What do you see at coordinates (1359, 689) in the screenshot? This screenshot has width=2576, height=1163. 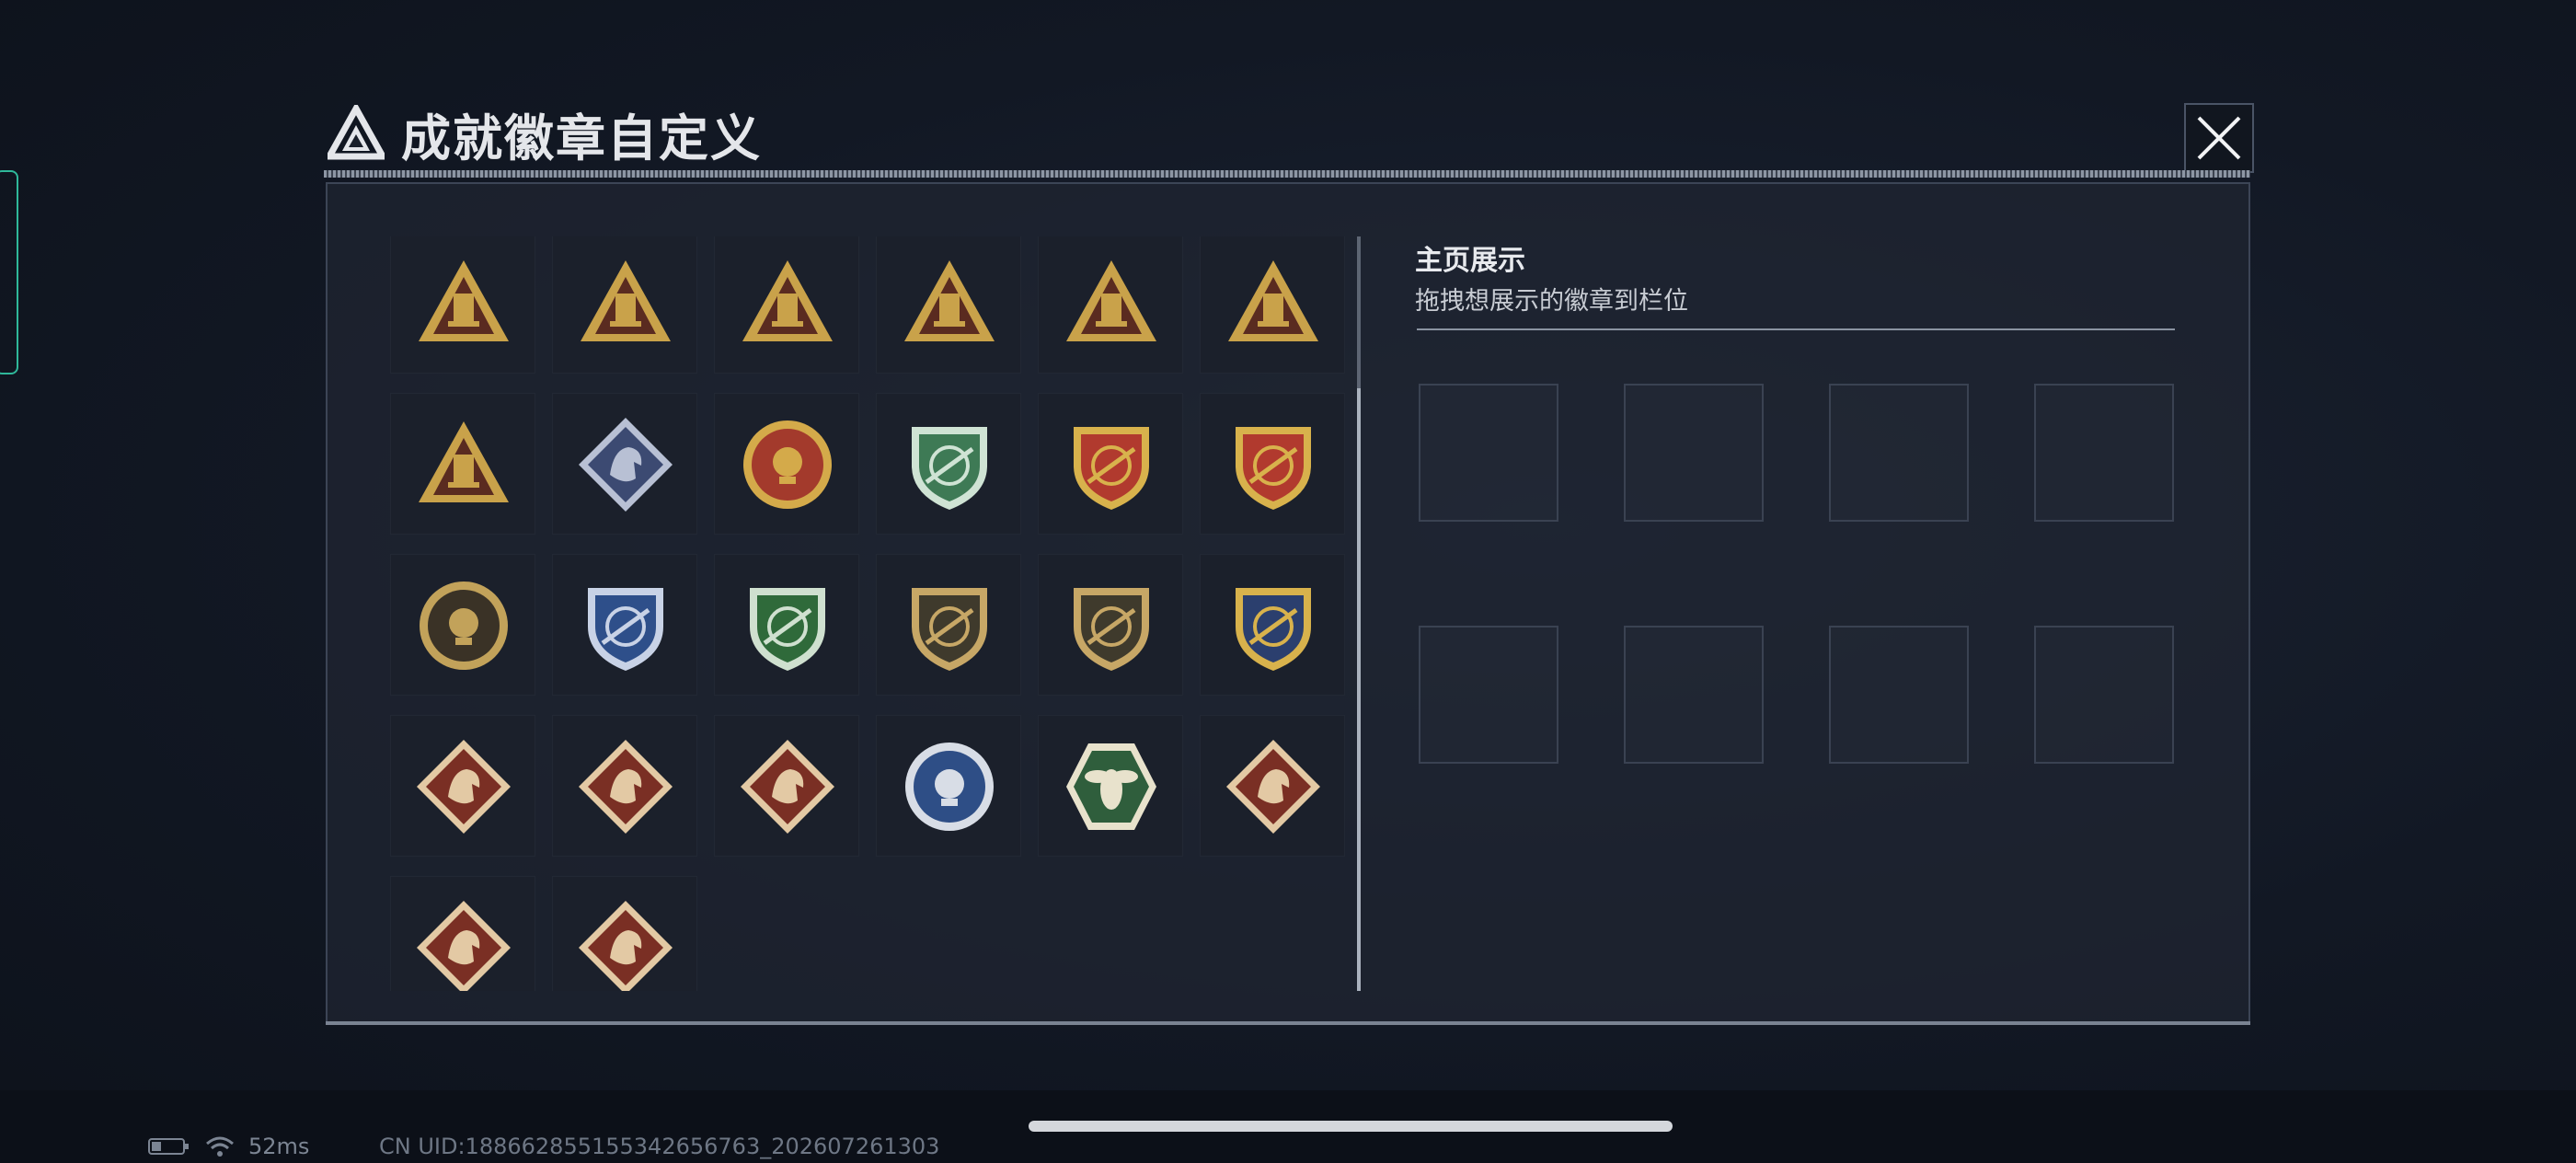 I see `badge-scroll-thumb` at bounding box center [1359, 689].